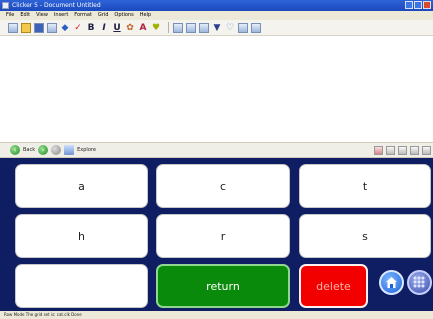 The height and width of the screenshot is (319, 433). Describe the element at coordinates (117, 28) in the screenshot. I see `underline-button: U` at that location.